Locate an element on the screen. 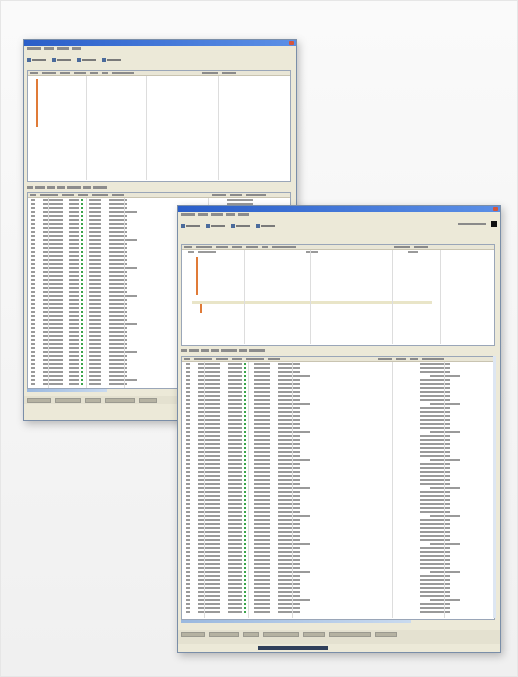 The image size is (518, 677). black-square-icon is located at coordinates (494, 224).